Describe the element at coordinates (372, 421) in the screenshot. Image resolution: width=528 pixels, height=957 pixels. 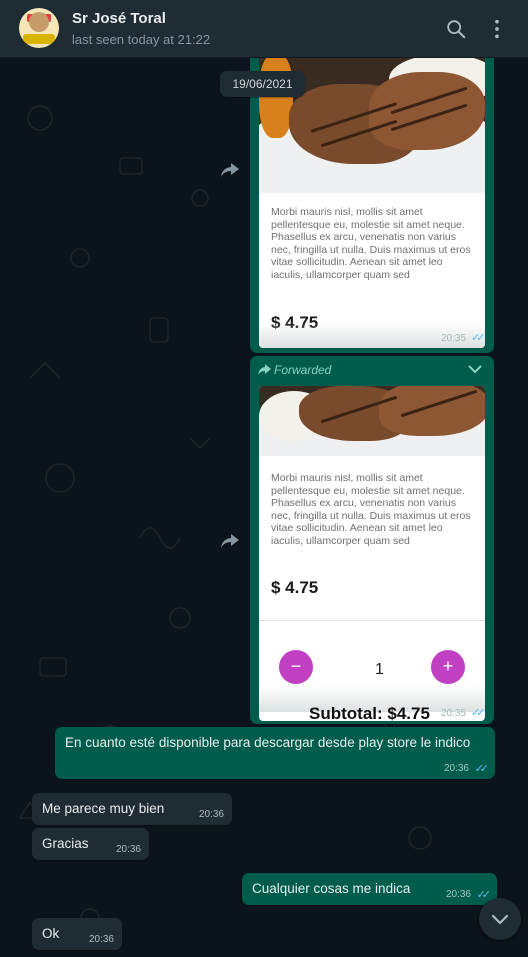
I see `food-image` at that location.